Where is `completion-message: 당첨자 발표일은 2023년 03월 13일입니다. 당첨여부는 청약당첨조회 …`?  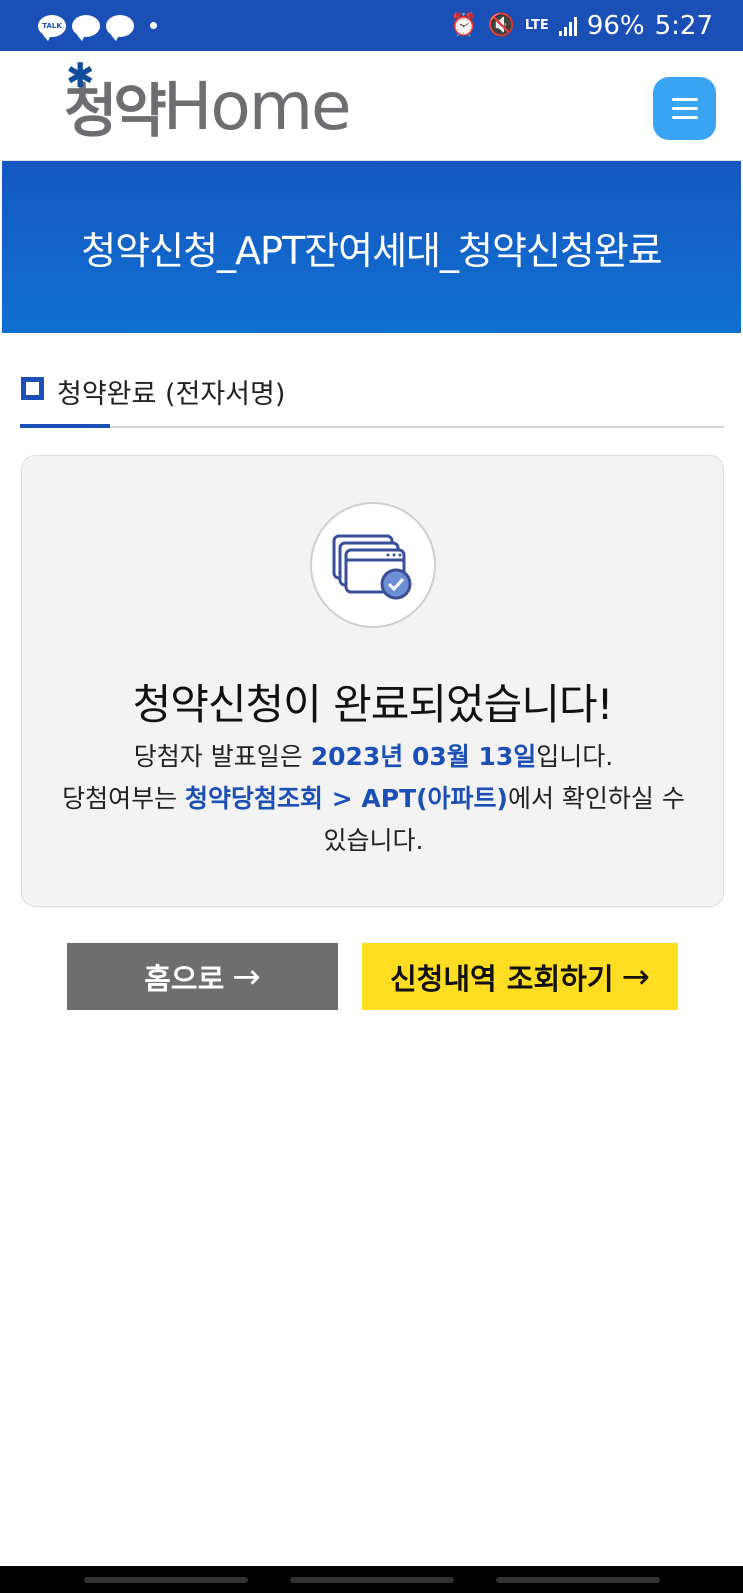 completion-message: 당첨자 발표일은 2023년 03월 13일입니다. 당첨여부는 청약당첨조회 … is located at coordinates (373, 799).